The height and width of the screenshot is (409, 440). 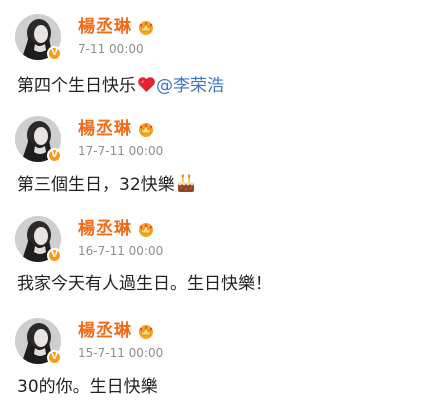 I want to click on post-content: 第三個生日，32快樂, so click(x=106, y=185).